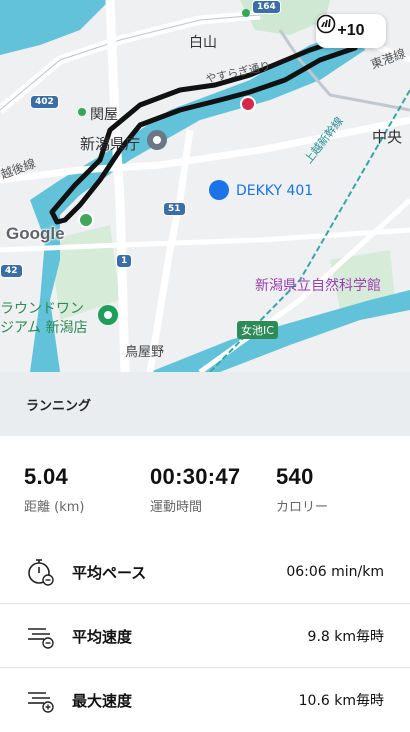  Describe the element at coordinates (205, 700) in the screenshot. I see `metric-row-max-speed: 最大速度 10.6 km毎時` at that location.